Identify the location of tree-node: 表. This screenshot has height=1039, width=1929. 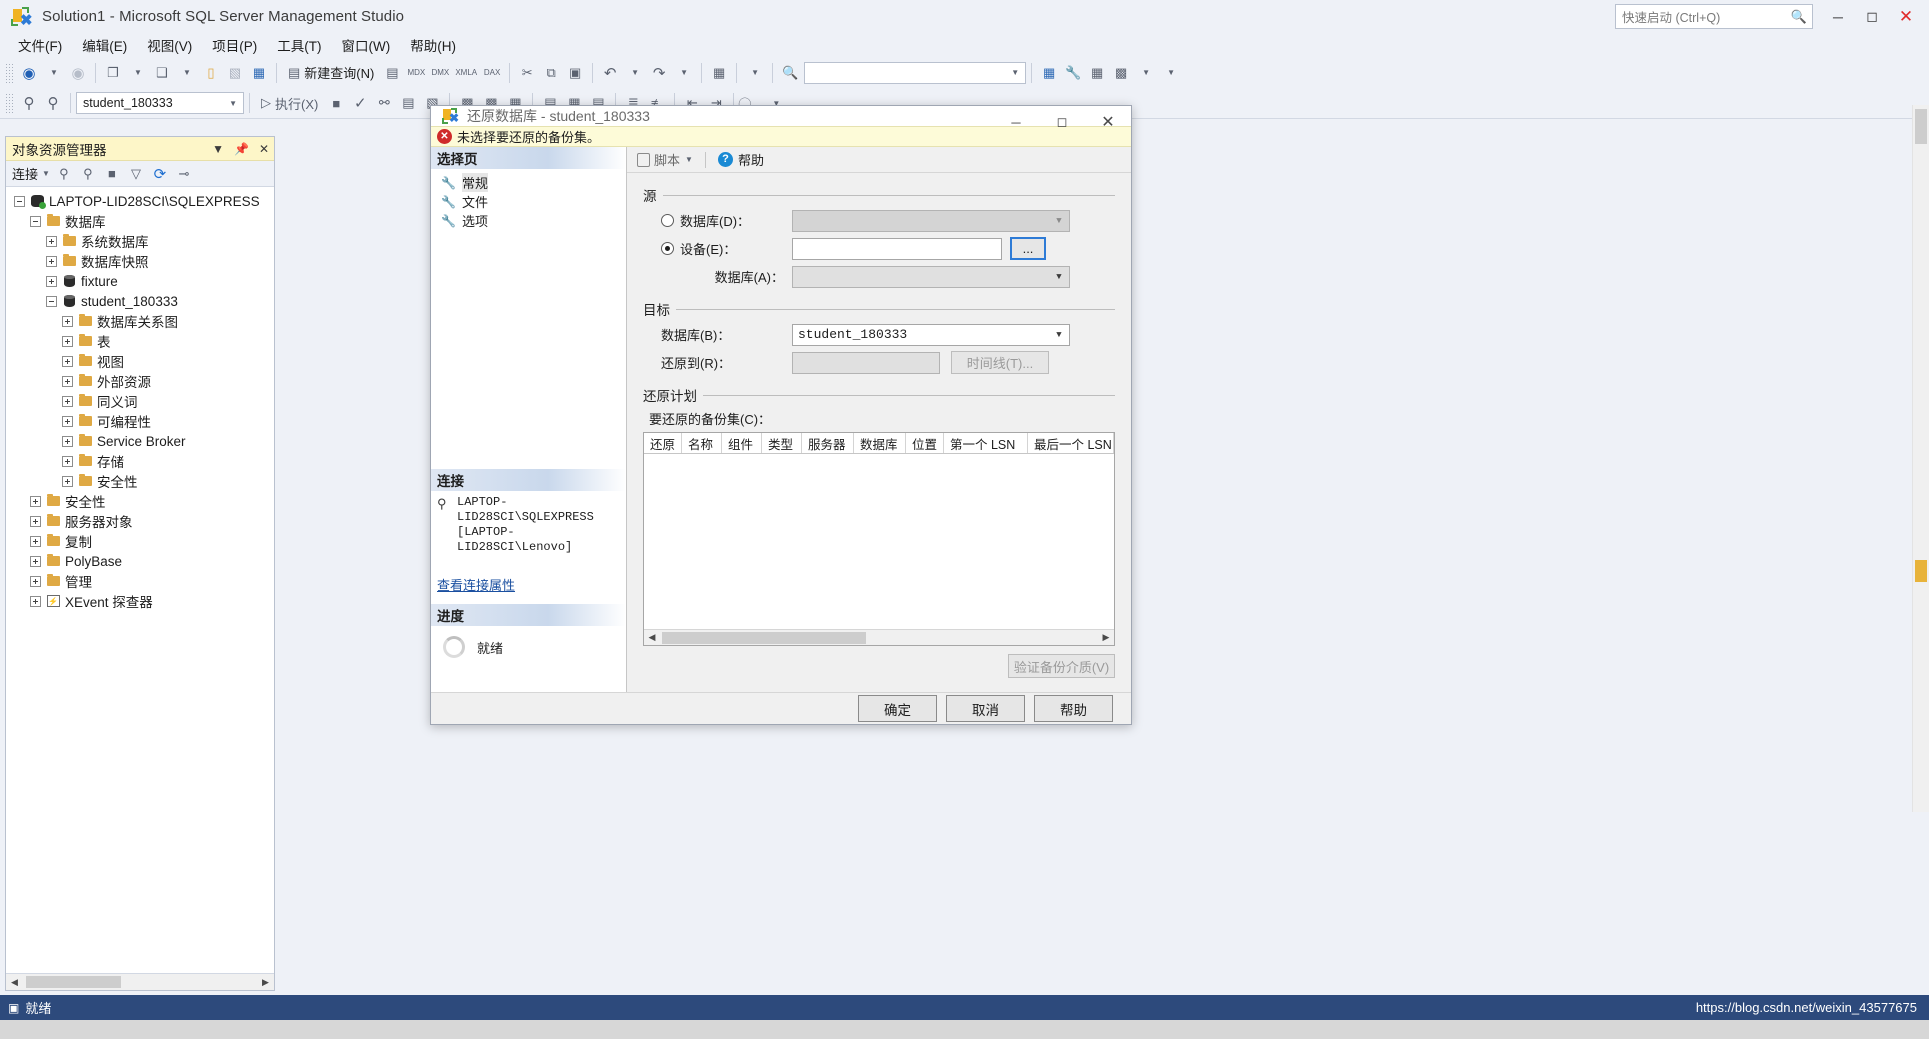
(140, 341).